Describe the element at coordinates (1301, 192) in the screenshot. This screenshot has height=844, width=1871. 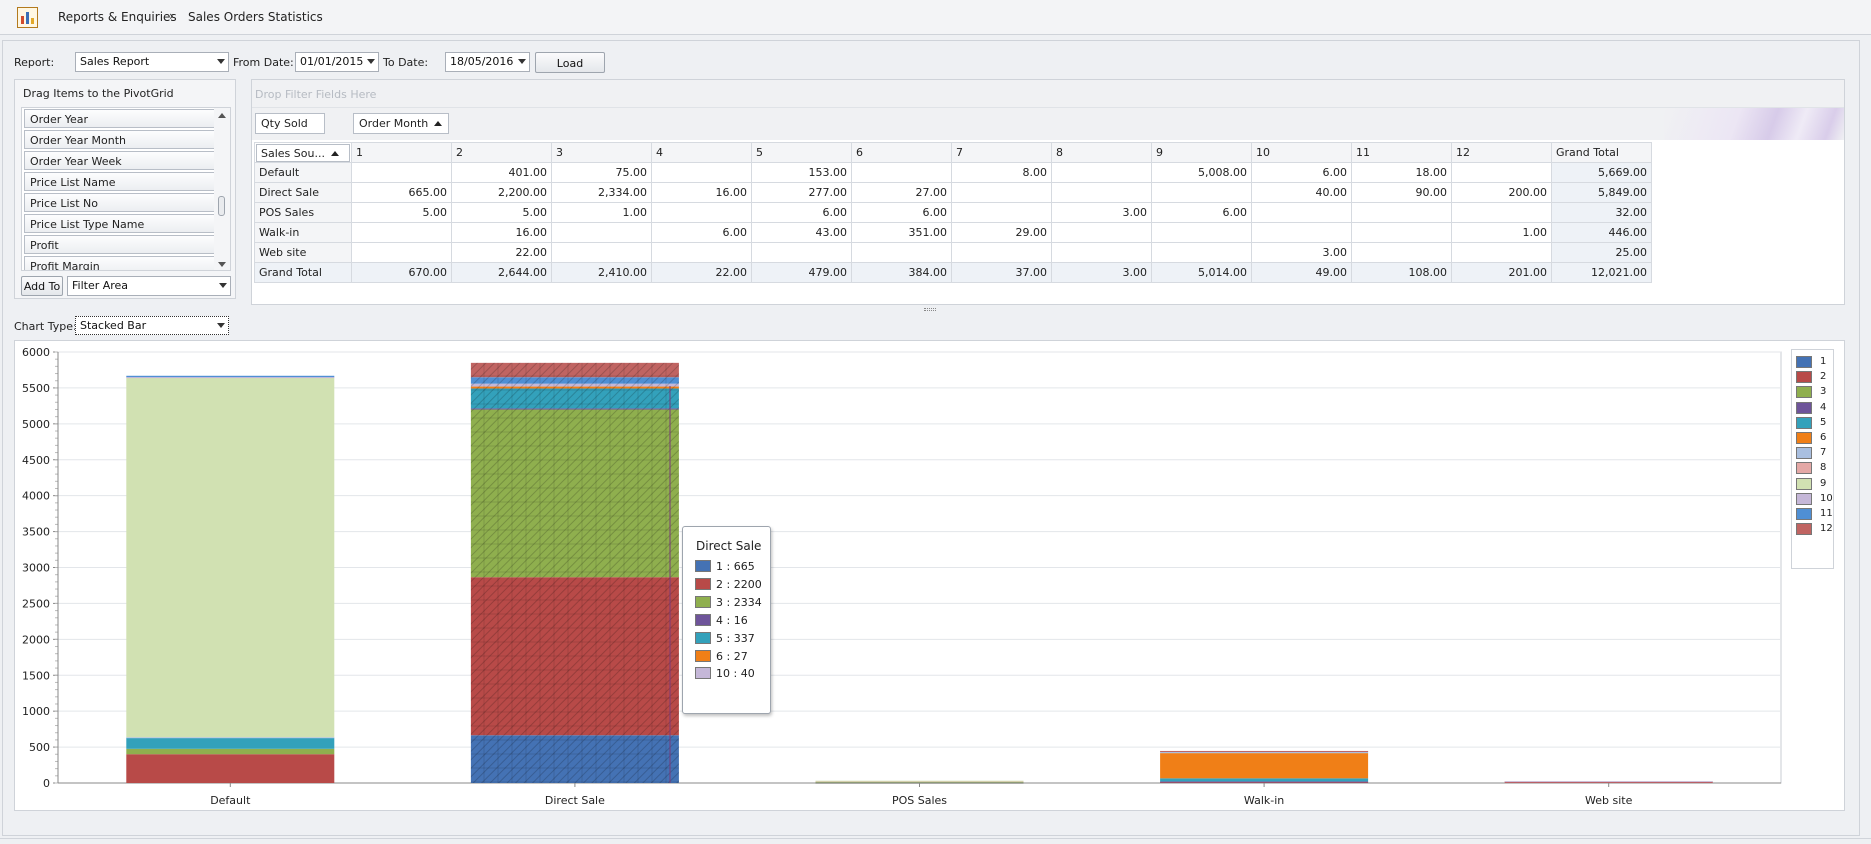
I see `table-cell: 40.00` at that location.